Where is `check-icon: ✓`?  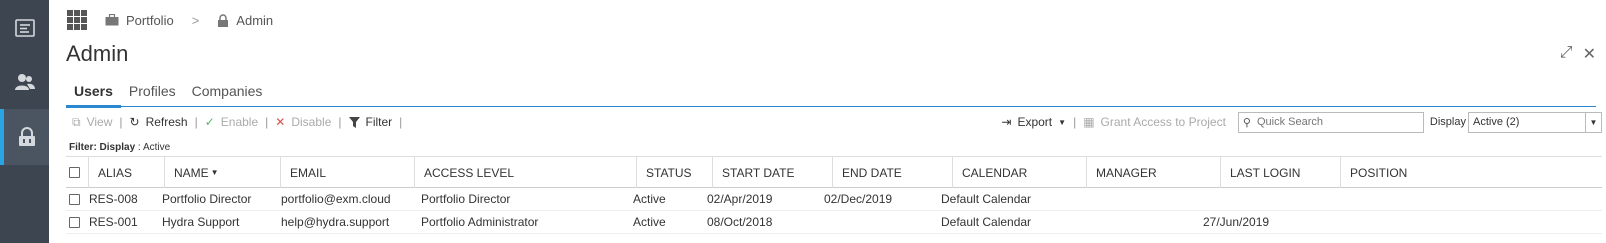
check-icon: ✓ is located at coordinates (209, 122).